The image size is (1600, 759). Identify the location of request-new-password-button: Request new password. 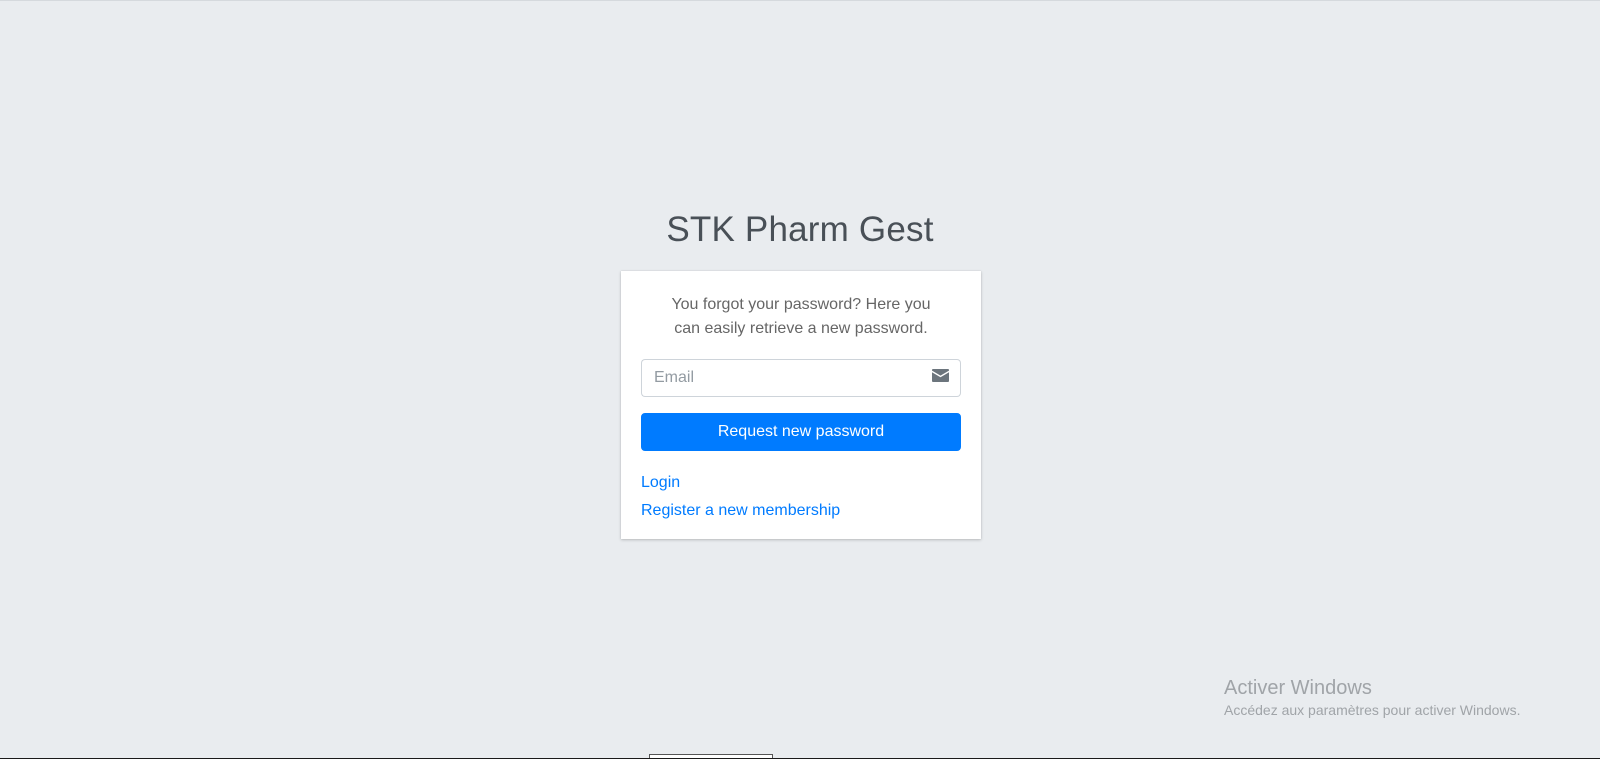
(801, 432).